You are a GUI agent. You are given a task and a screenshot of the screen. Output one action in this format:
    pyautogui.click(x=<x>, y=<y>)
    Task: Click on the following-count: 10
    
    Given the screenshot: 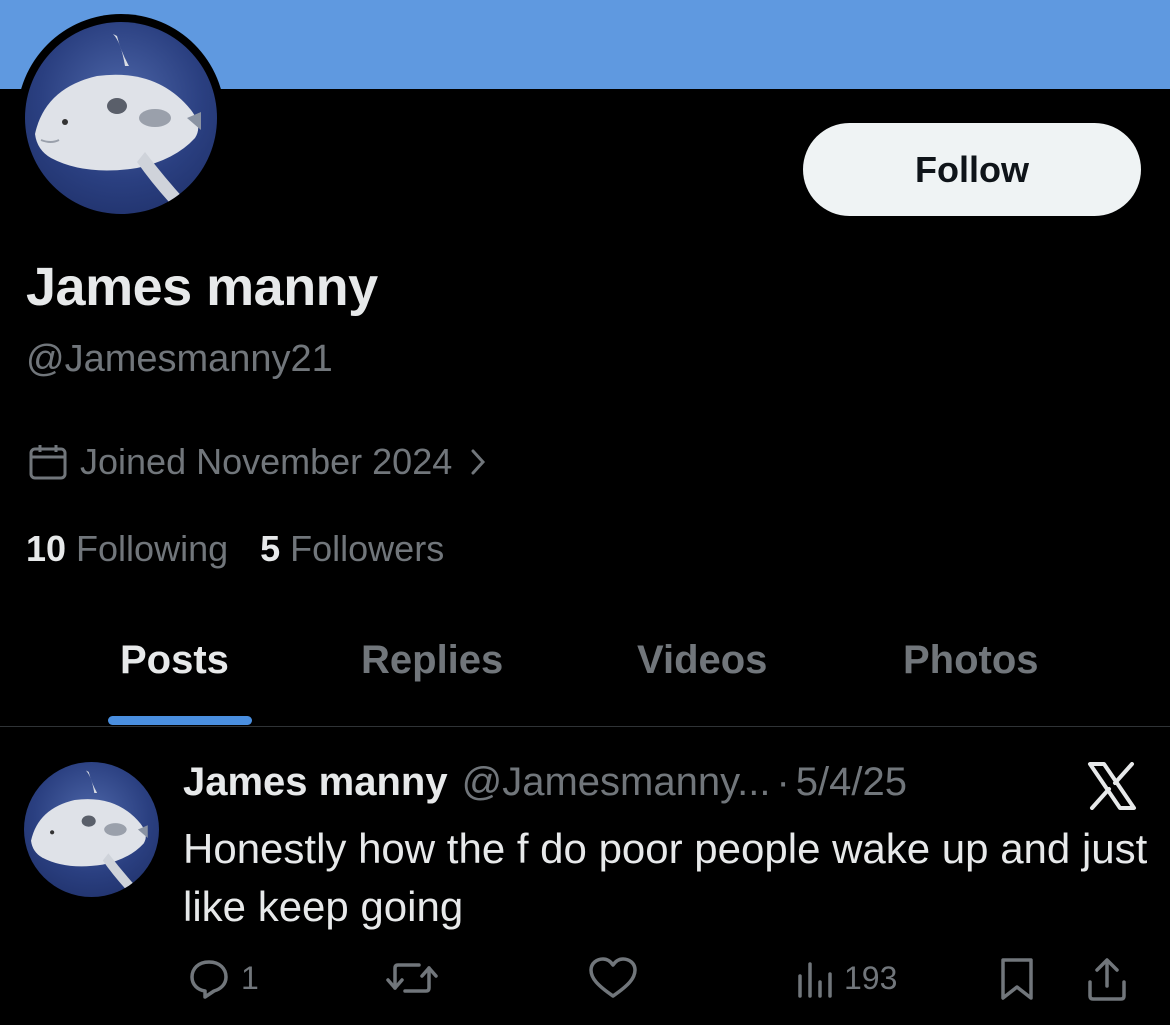 What is the action you would take?
    pyautogui.click(x=46, y=548)
    